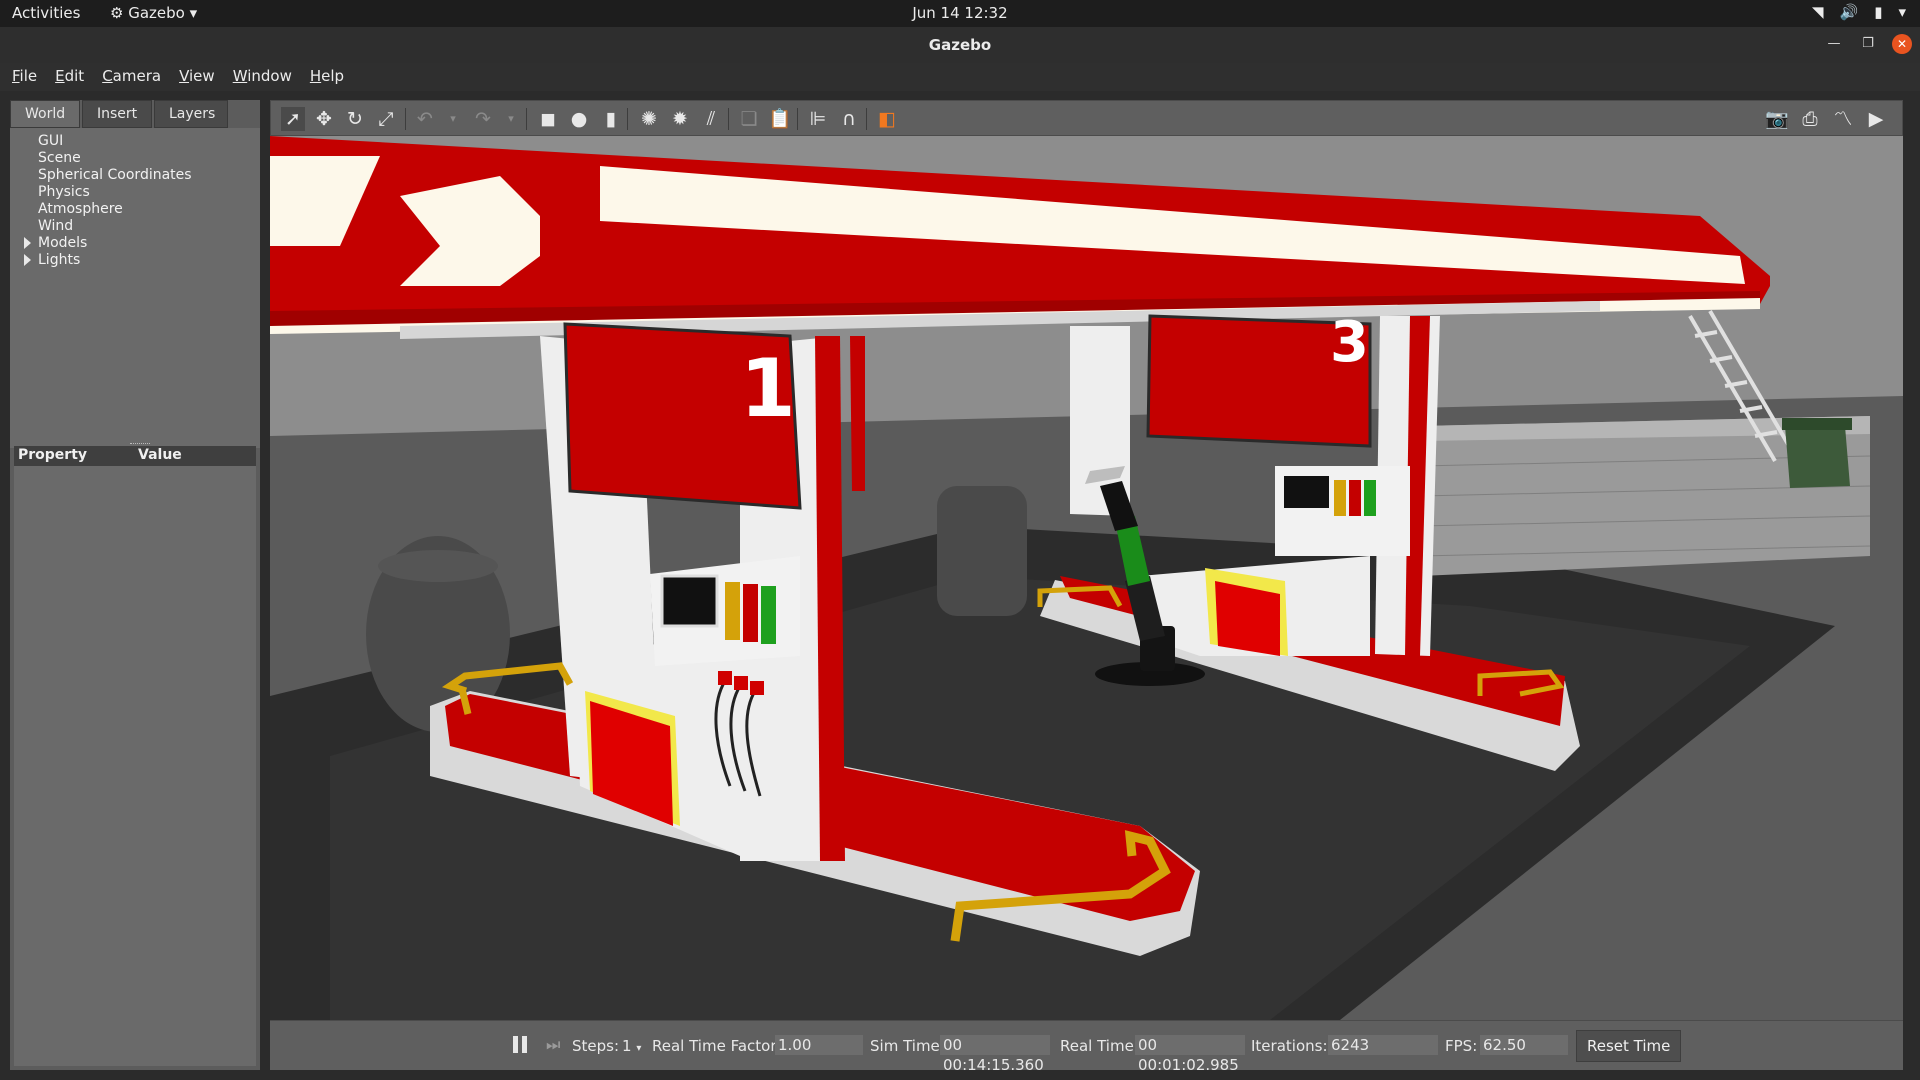 The height and width of the screenshot is (1080, 1920). Describe the element at coordinates (1834, 44) in the screenshot. I see `minimize-button: —` at that location.